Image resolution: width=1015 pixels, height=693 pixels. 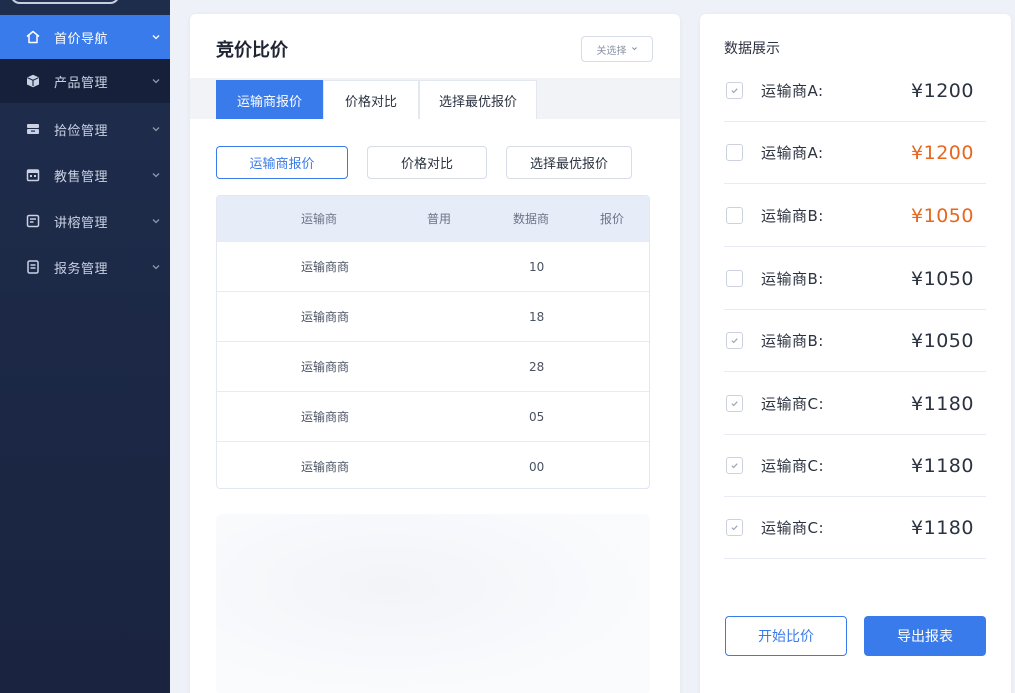 What do you see at coordinates (786, 636) in the screenshot?
I see `start-compare-button: 开始比价` at bounding box center [786, 636].